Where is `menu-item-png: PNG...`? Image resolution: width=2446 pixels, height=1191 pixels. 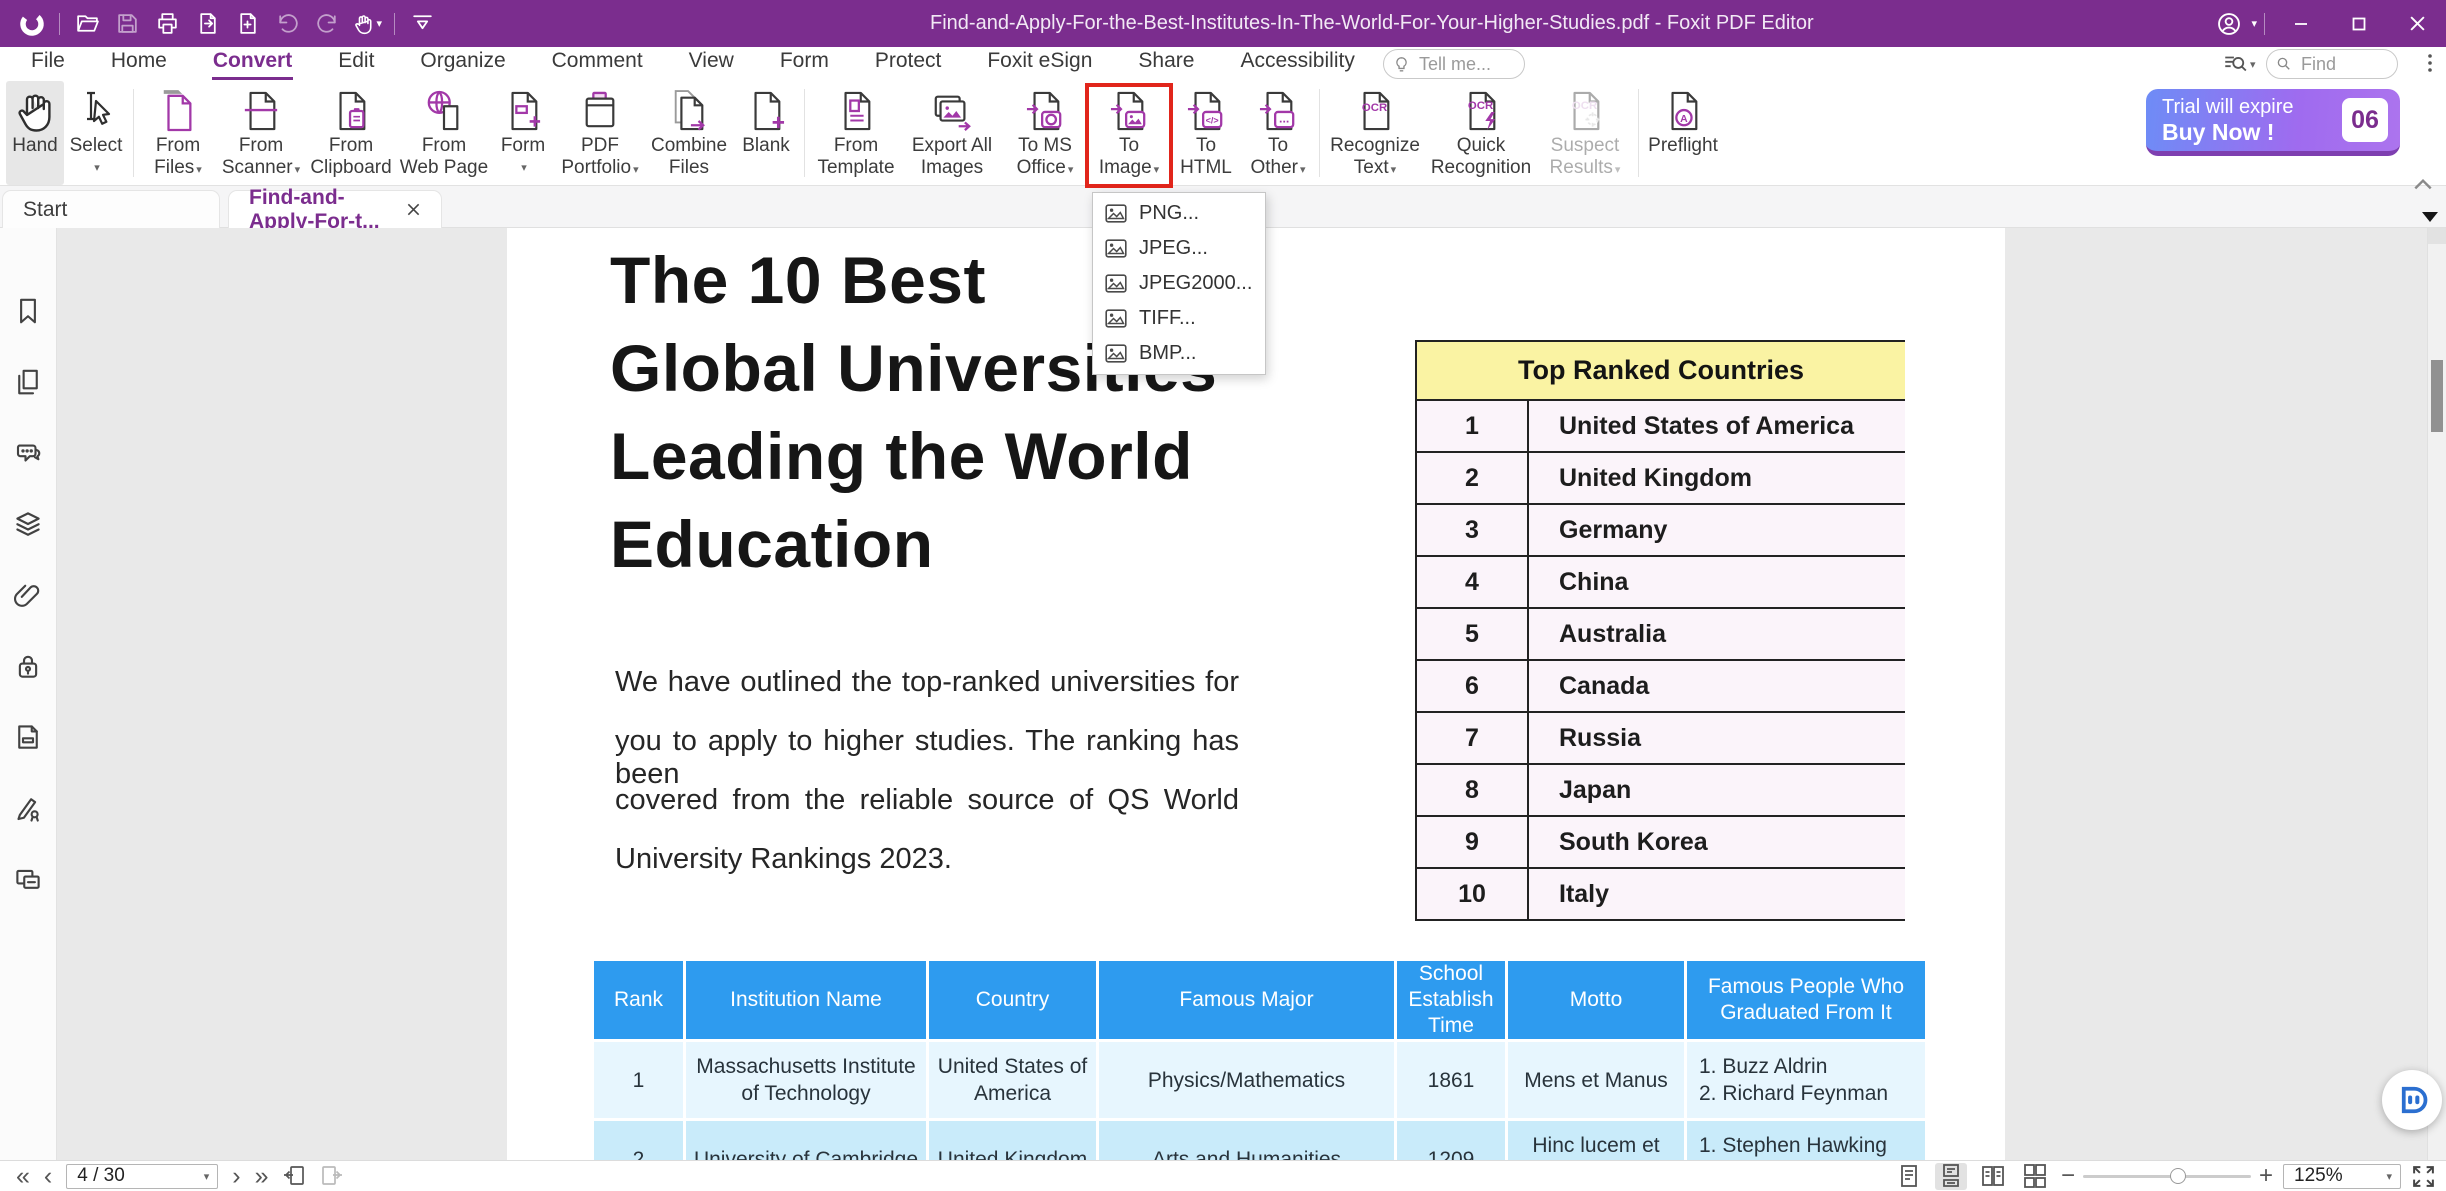
menu-item-png: PNG... is located at coordinates (1179, 213).